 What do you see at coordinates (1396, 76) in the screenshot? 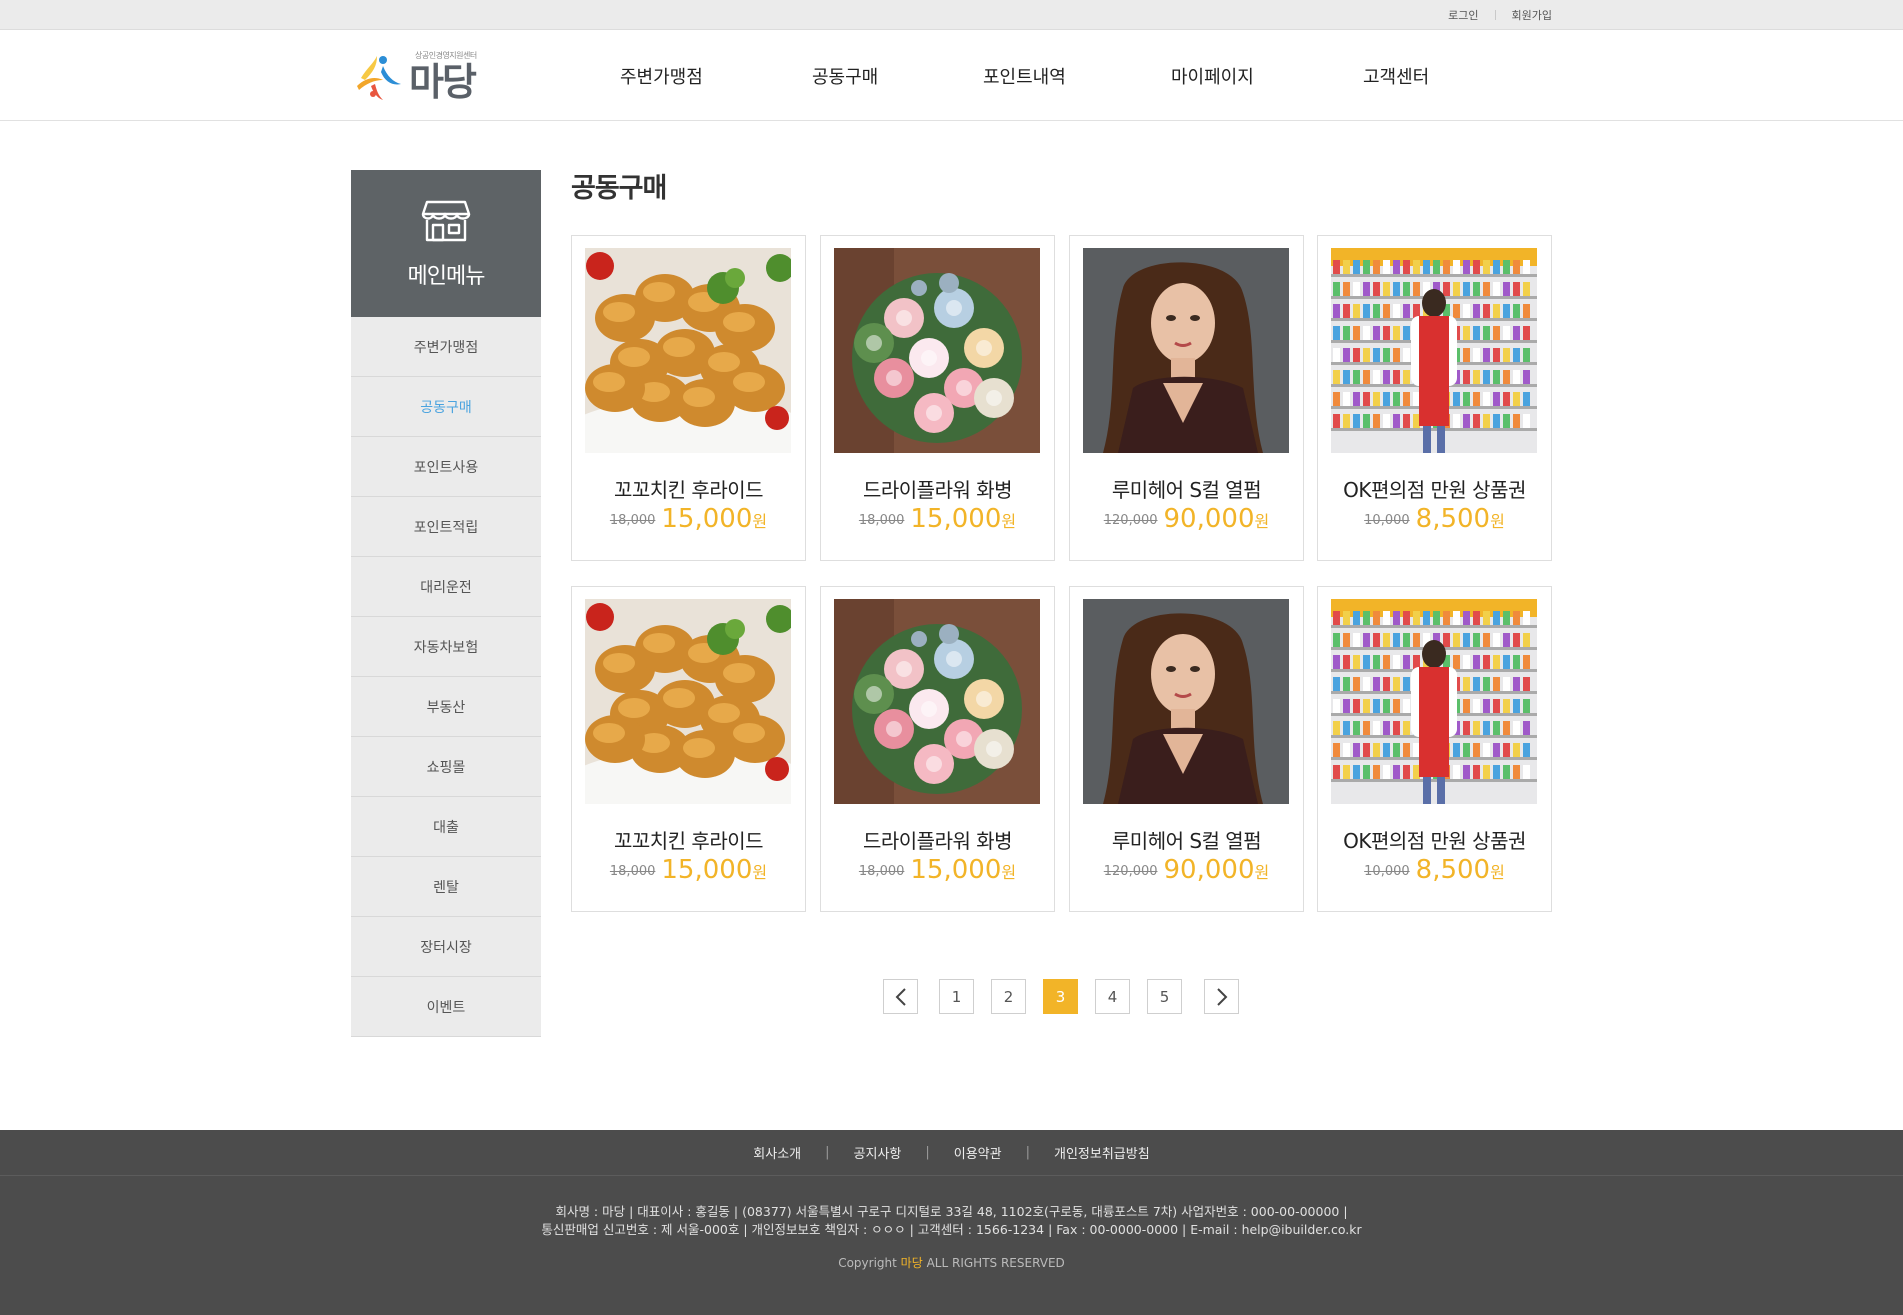
I see `nav-item-5: 고객센터` at bounding box center [1396, 76].